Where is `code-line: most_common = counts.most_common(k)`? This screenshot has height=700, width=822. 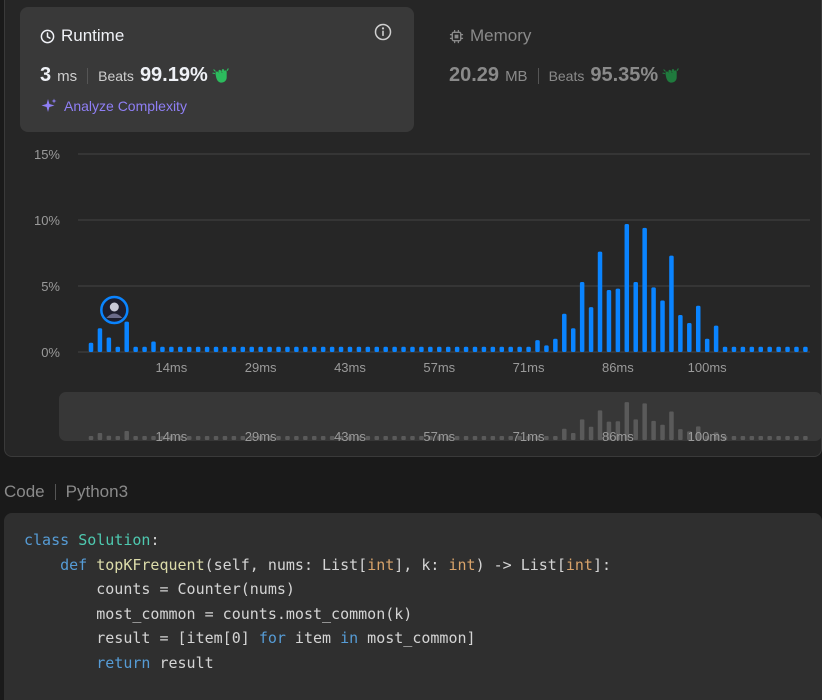
code-line: most_common = counts.most_common(k) is located at coordinates (218, 613).